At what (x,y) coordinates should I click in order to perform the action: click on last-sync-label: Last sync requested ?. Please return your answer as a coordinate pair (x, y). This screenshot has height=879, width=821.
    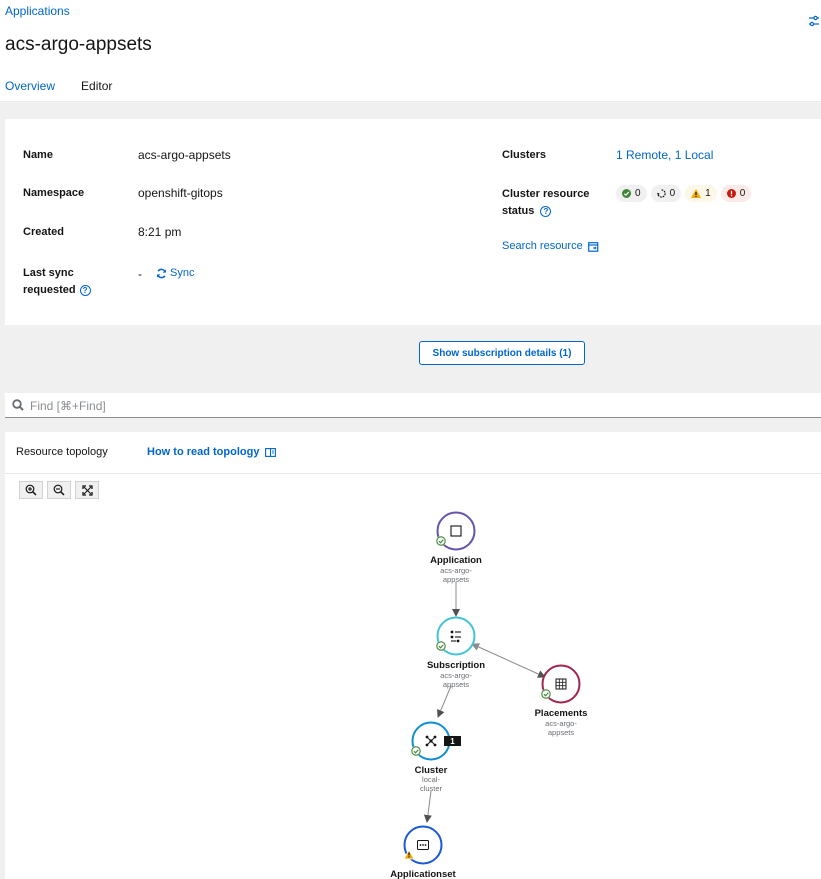
    Looking at the image, I should click on (57, 282).